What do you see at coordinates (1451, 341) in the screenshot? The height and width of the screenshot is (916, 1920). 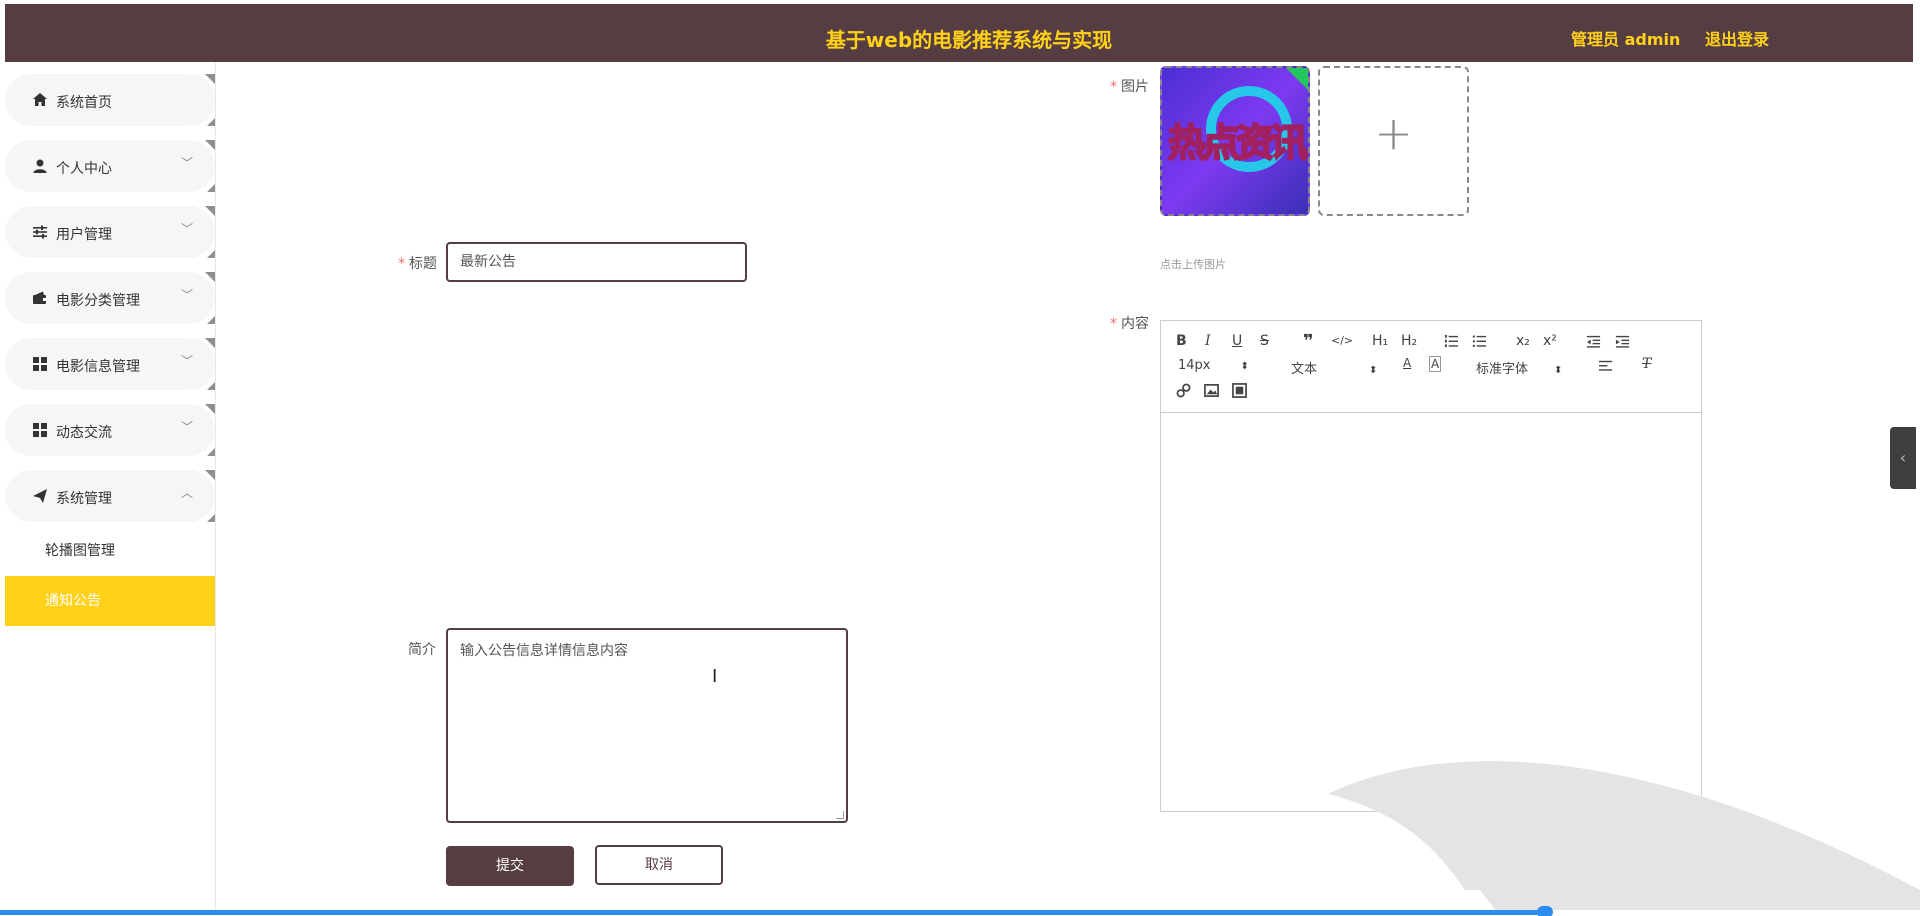 I see `ordered-list-icon` at bounding box center [1451, 341].